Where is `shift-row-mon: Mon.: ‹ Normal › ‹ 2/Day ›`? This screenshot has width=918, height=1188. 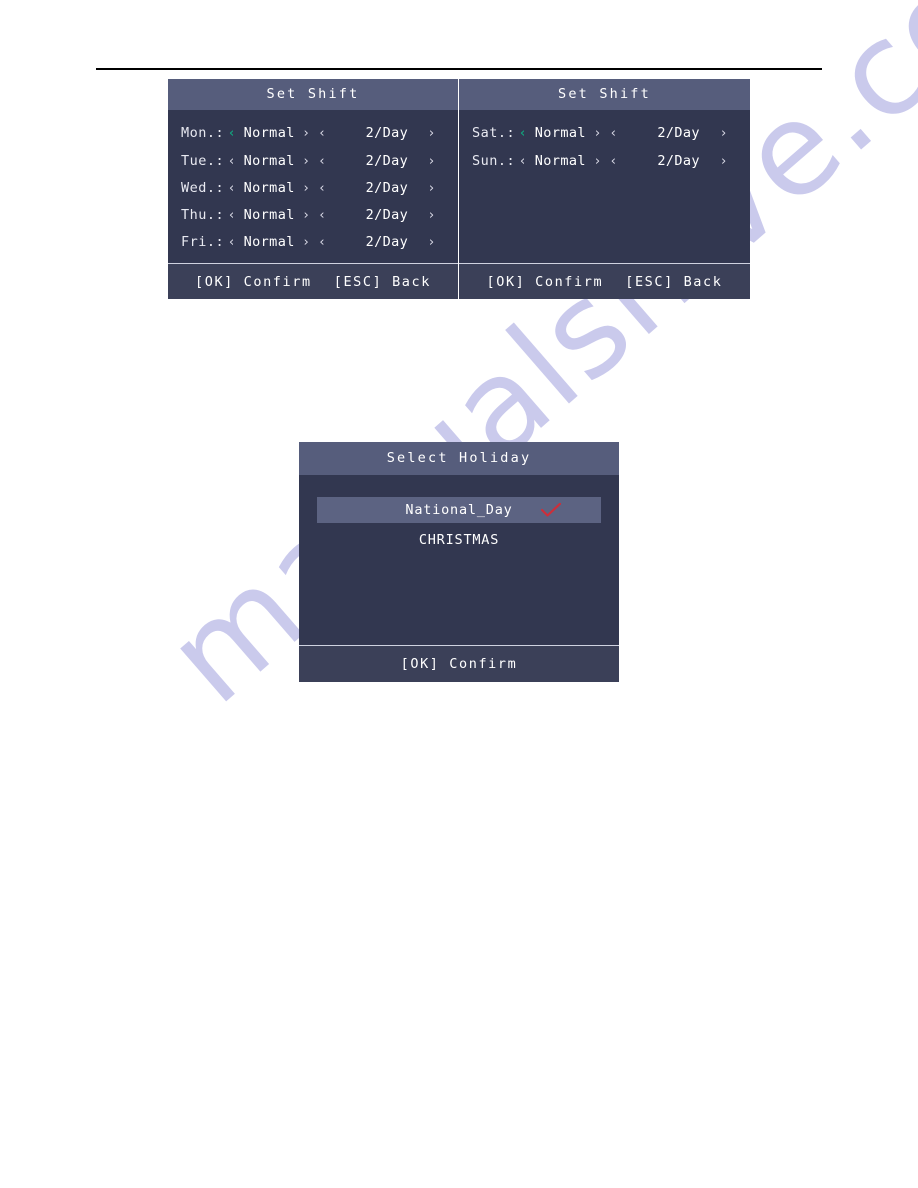 shift-row-mon: Mon.: ‹ Normal › ‹ 2/Day › is located at coordinates (313, 133).